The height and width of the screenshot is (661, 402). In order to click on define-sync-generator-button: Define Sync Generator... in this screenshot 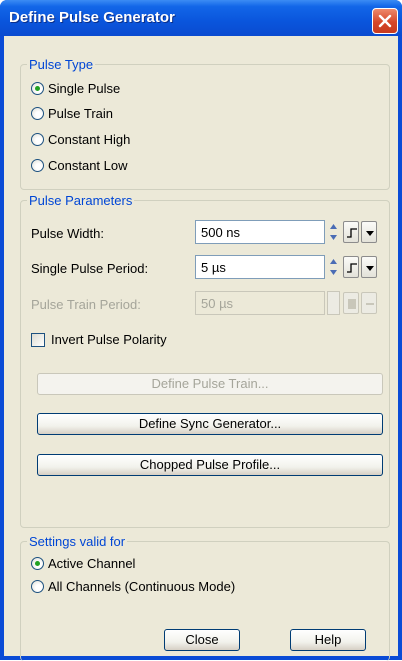, I will do `click(210, 424)`.